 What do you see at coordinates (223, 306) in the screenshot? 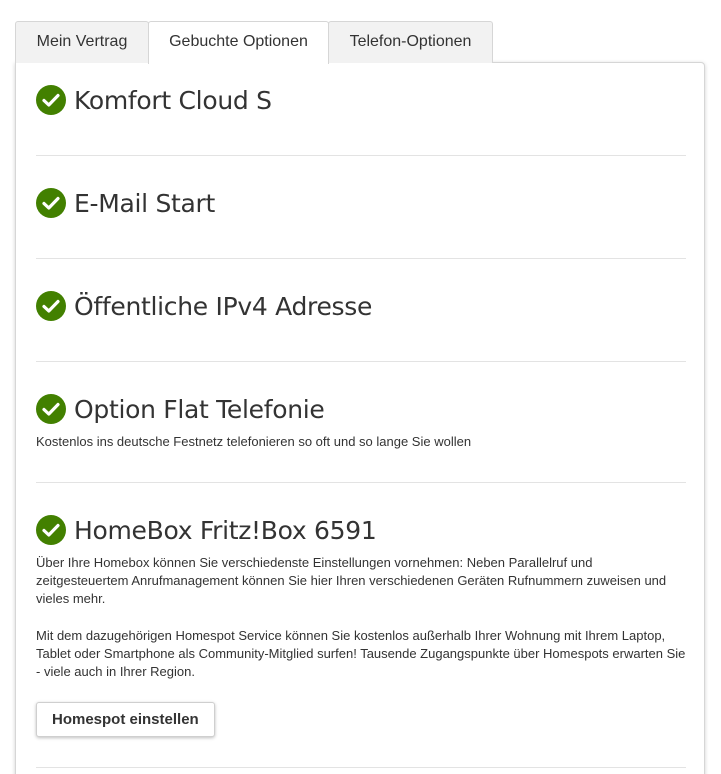
I see `option-title: Öffentliche IPv4 Adresse` at bounding box center [223, 306].